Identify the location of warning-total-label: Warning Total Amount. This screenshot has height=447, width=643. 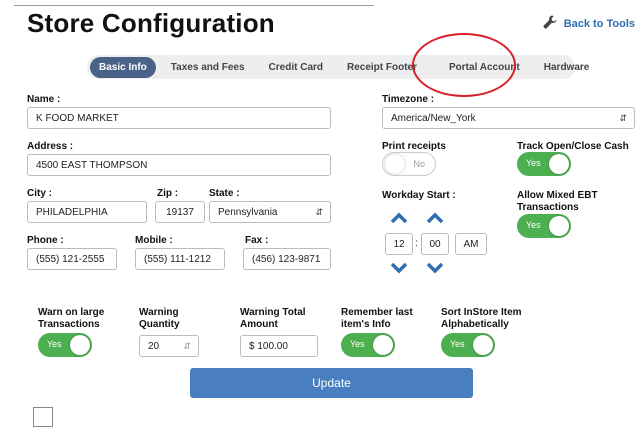
(273, 318).